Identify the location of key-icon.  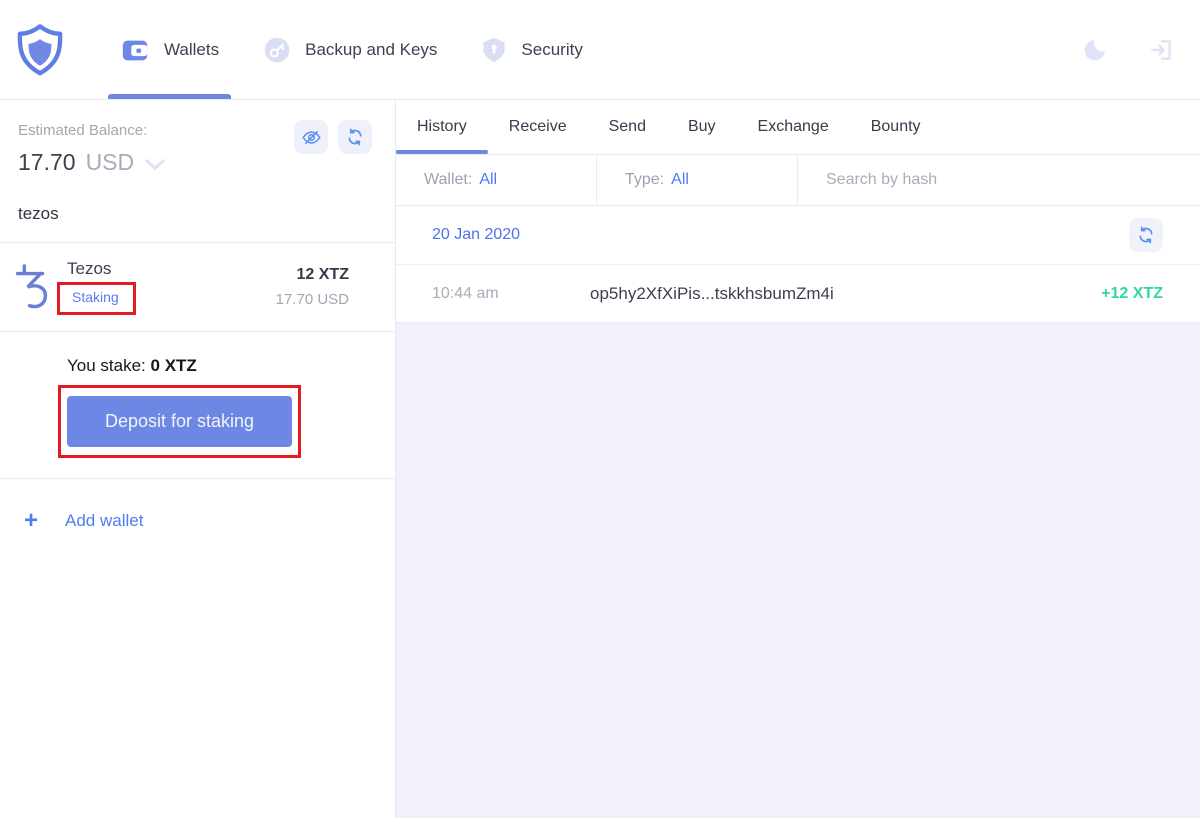
(277, 49).